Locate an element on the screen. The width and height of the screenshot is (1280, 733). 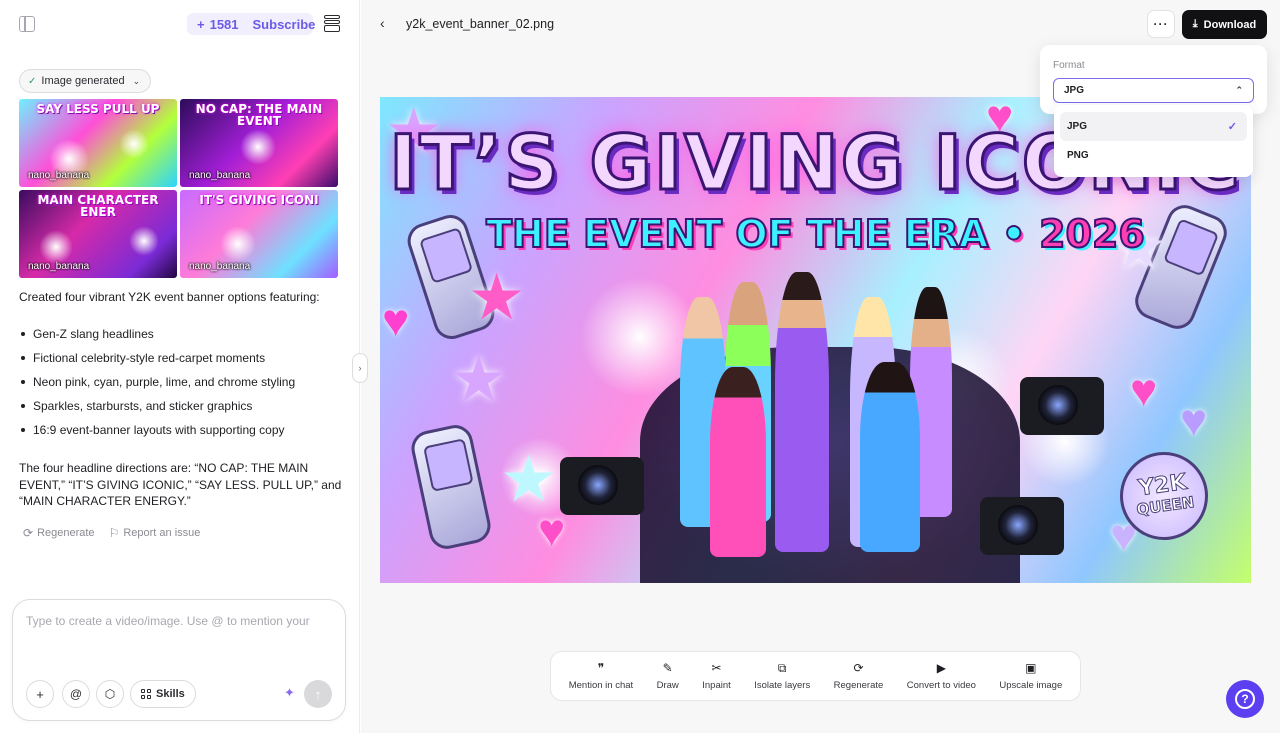
tool-label: Mention in chat is located at coordinates (601, 685).